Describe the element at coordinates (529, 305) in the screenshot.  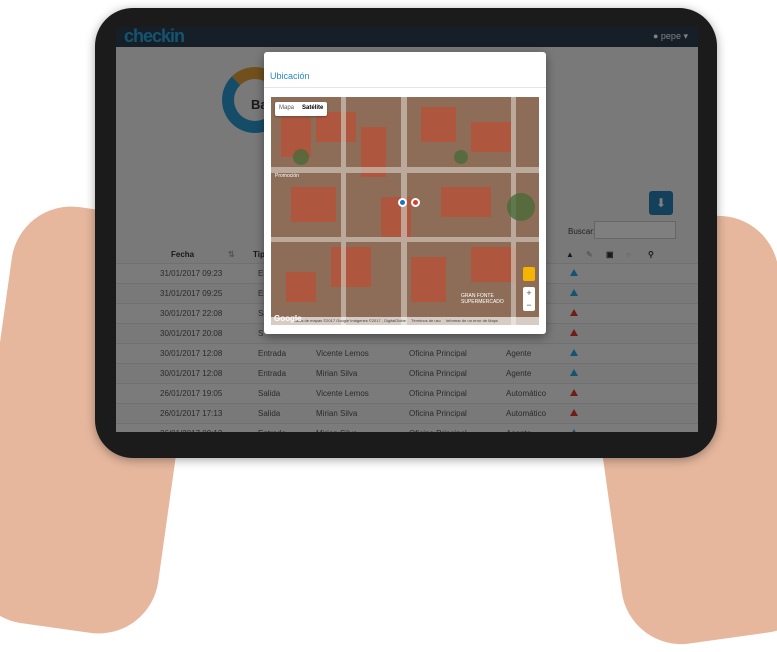
I see `zoom-out-button: −` at that location.